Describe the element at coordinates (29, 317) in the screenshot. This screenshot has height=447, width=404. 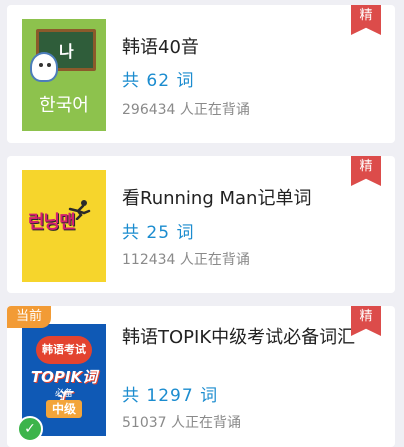
I see `current-badge: 当前` at that location.